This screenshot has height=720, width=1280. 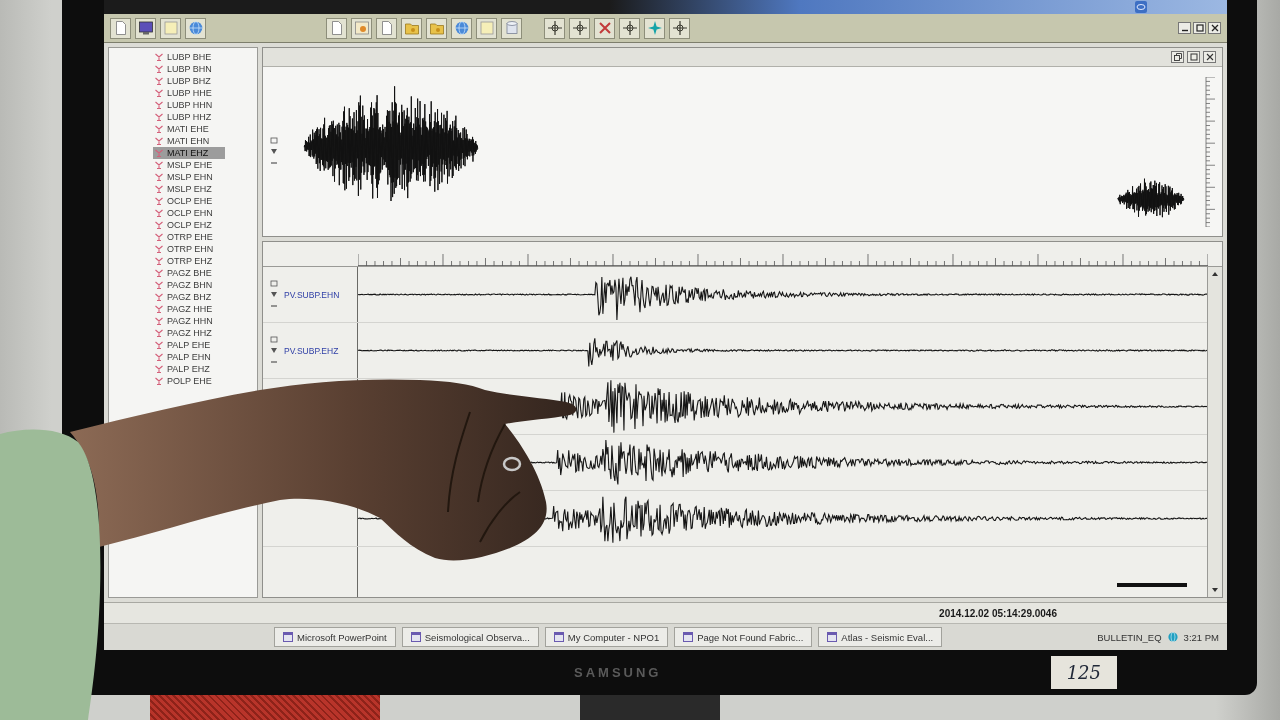 I want to click on channel-list-item: LUBP HHE, so click(x=189, y=93).